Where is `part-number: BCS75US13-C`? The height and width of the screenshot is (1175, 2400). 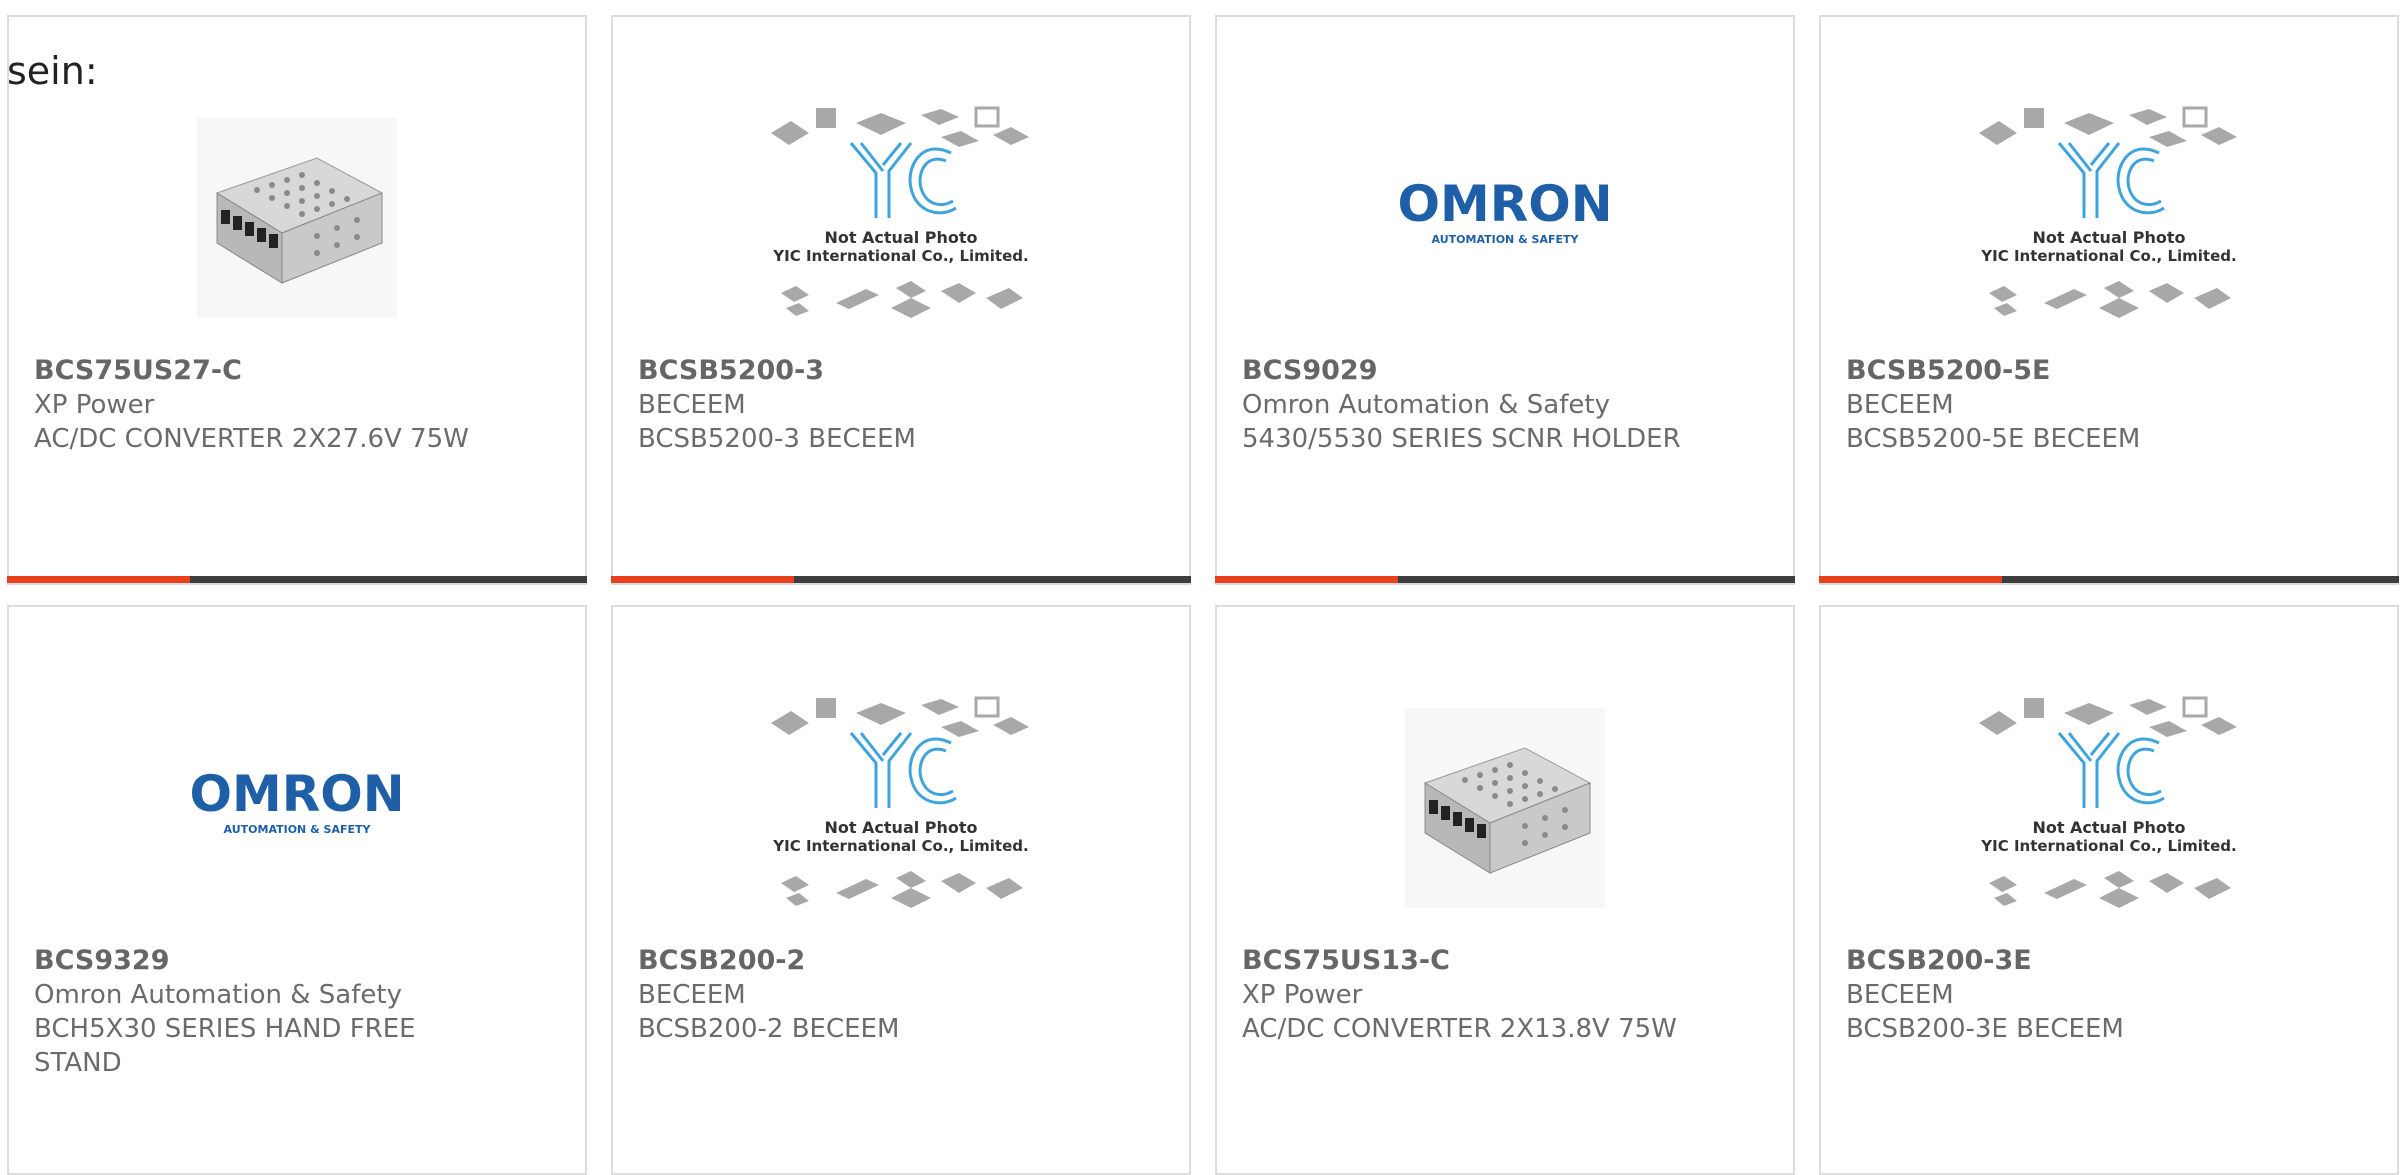
part-number: BCS75US13-C is located at coordinates (1462, 961).